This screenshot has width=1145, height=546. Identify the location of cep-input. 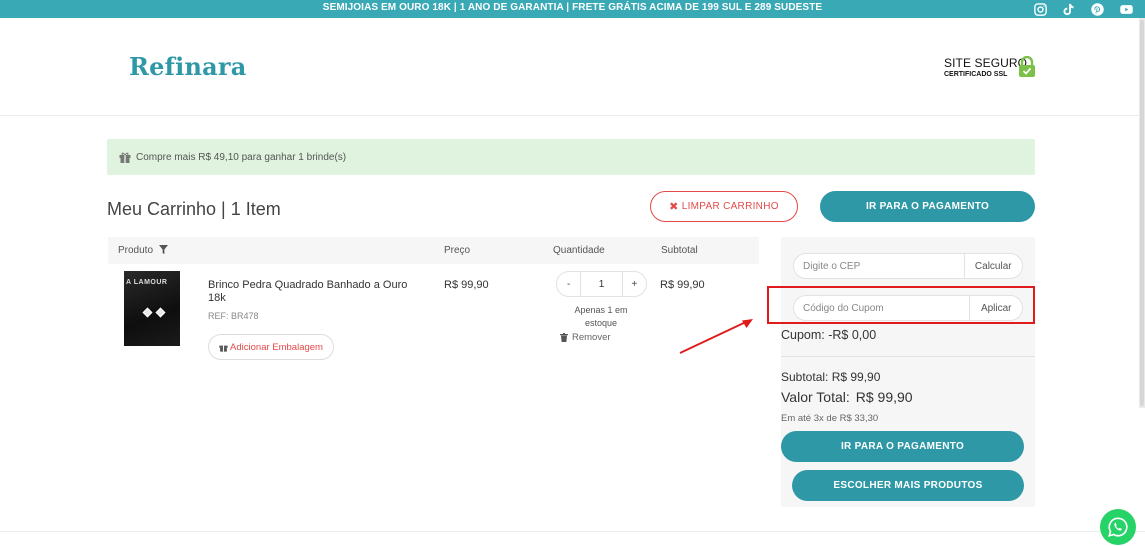
(879, 266).